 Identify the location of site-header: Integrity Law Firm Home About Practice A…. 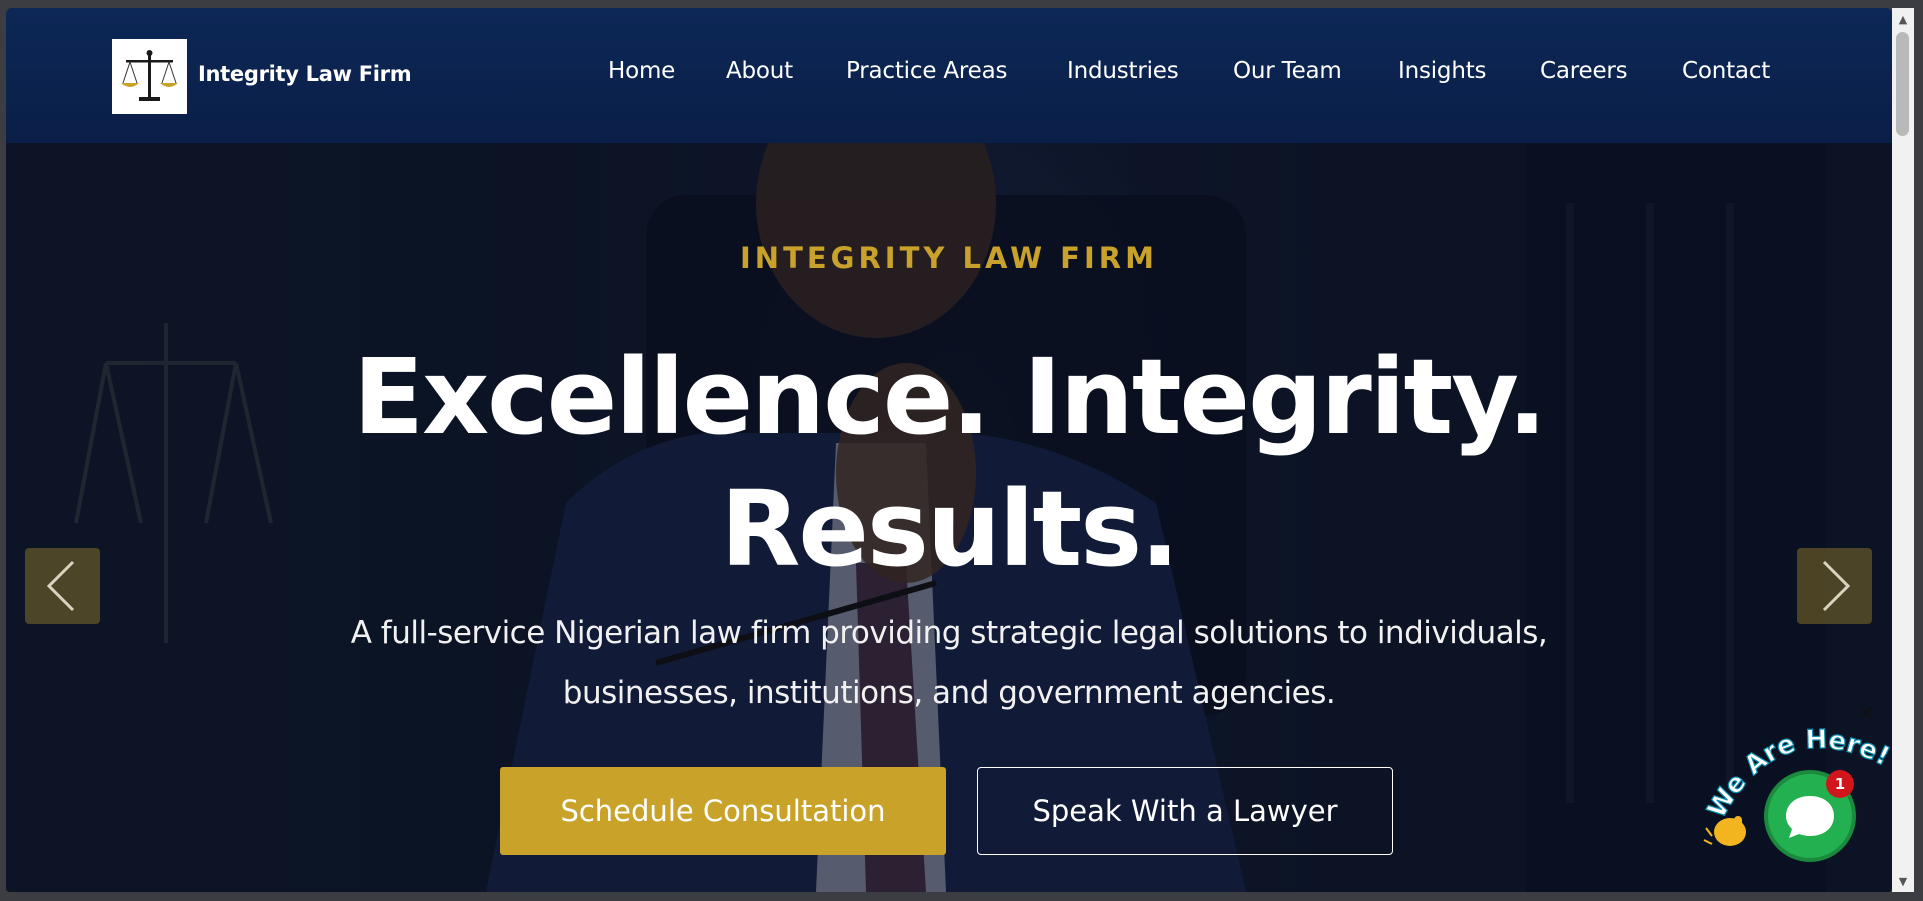
(949, 75).